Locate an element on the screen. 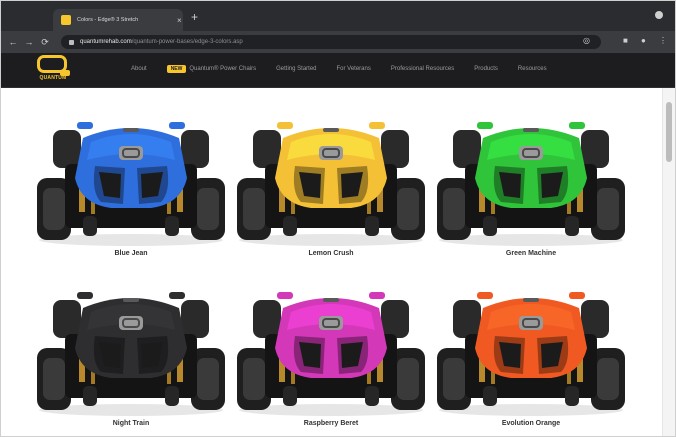  product-color-name: Raspberry Beret is located at coordinates (331, 423).